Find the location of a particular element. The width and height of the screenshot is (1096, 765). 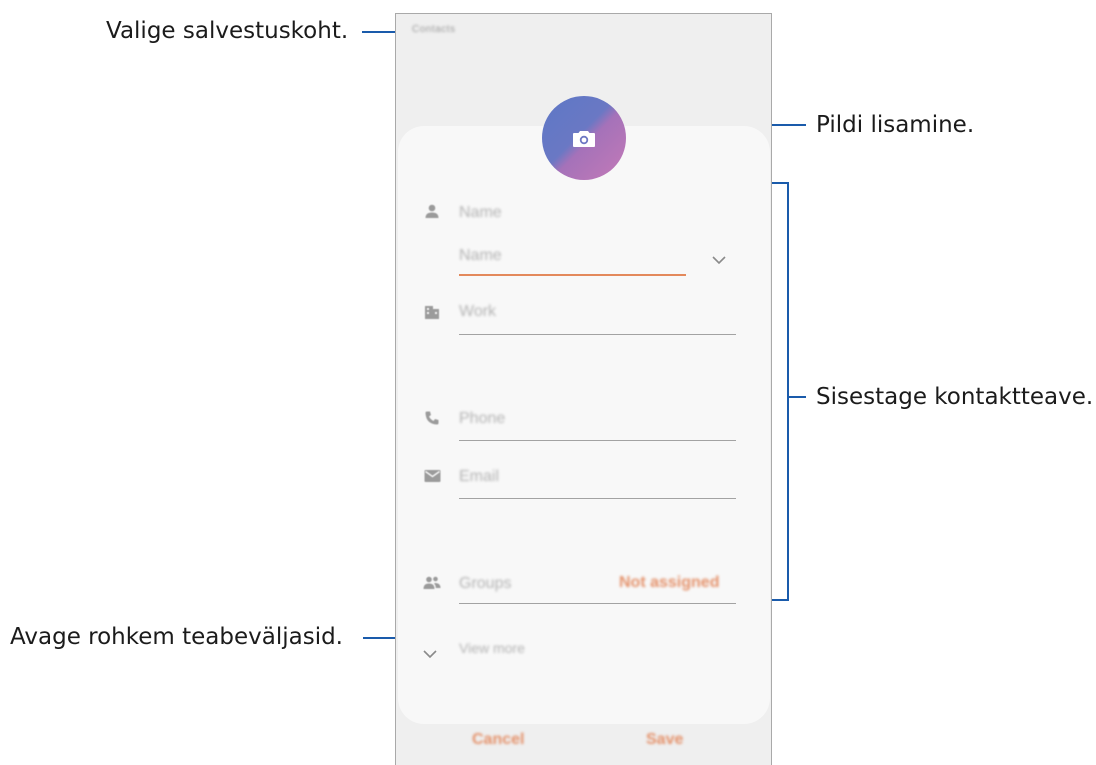

callout-contact-info: Sisestage kontaktteave. is located at coordinates (955, 397).